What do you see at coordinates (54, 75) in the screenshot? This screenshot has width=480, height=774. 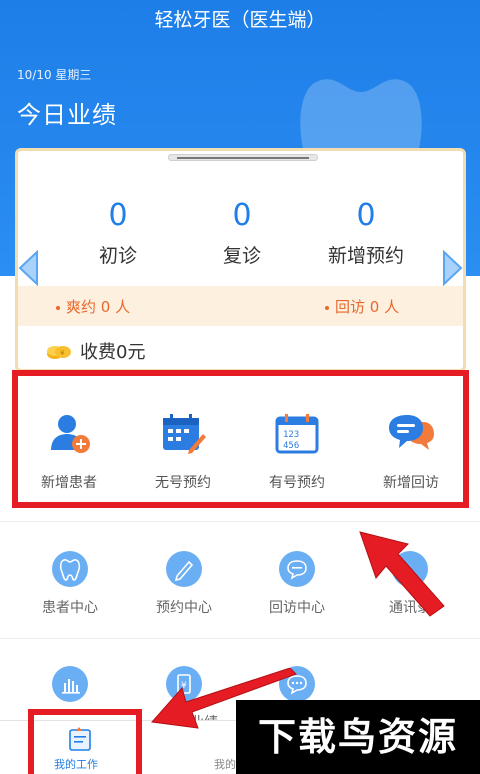 I see `date-label: 10/10 星期三` at bounding box center [54, 75].